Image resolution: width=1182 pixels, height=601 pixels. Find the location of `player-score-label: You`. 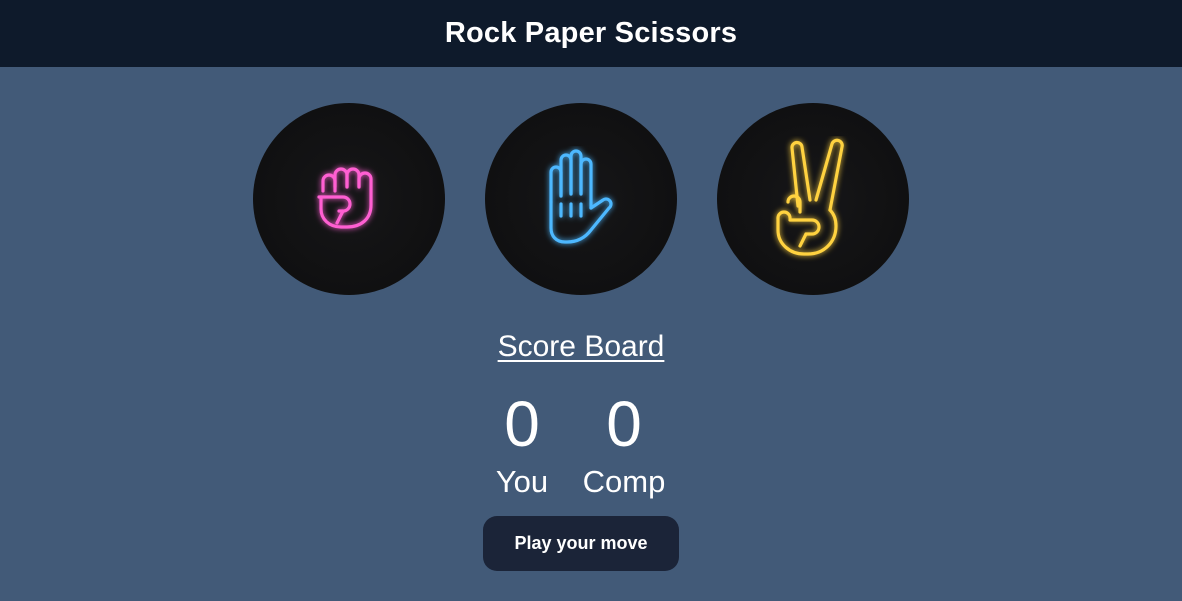

player-score-label: You is located at coordinates (522, 481).